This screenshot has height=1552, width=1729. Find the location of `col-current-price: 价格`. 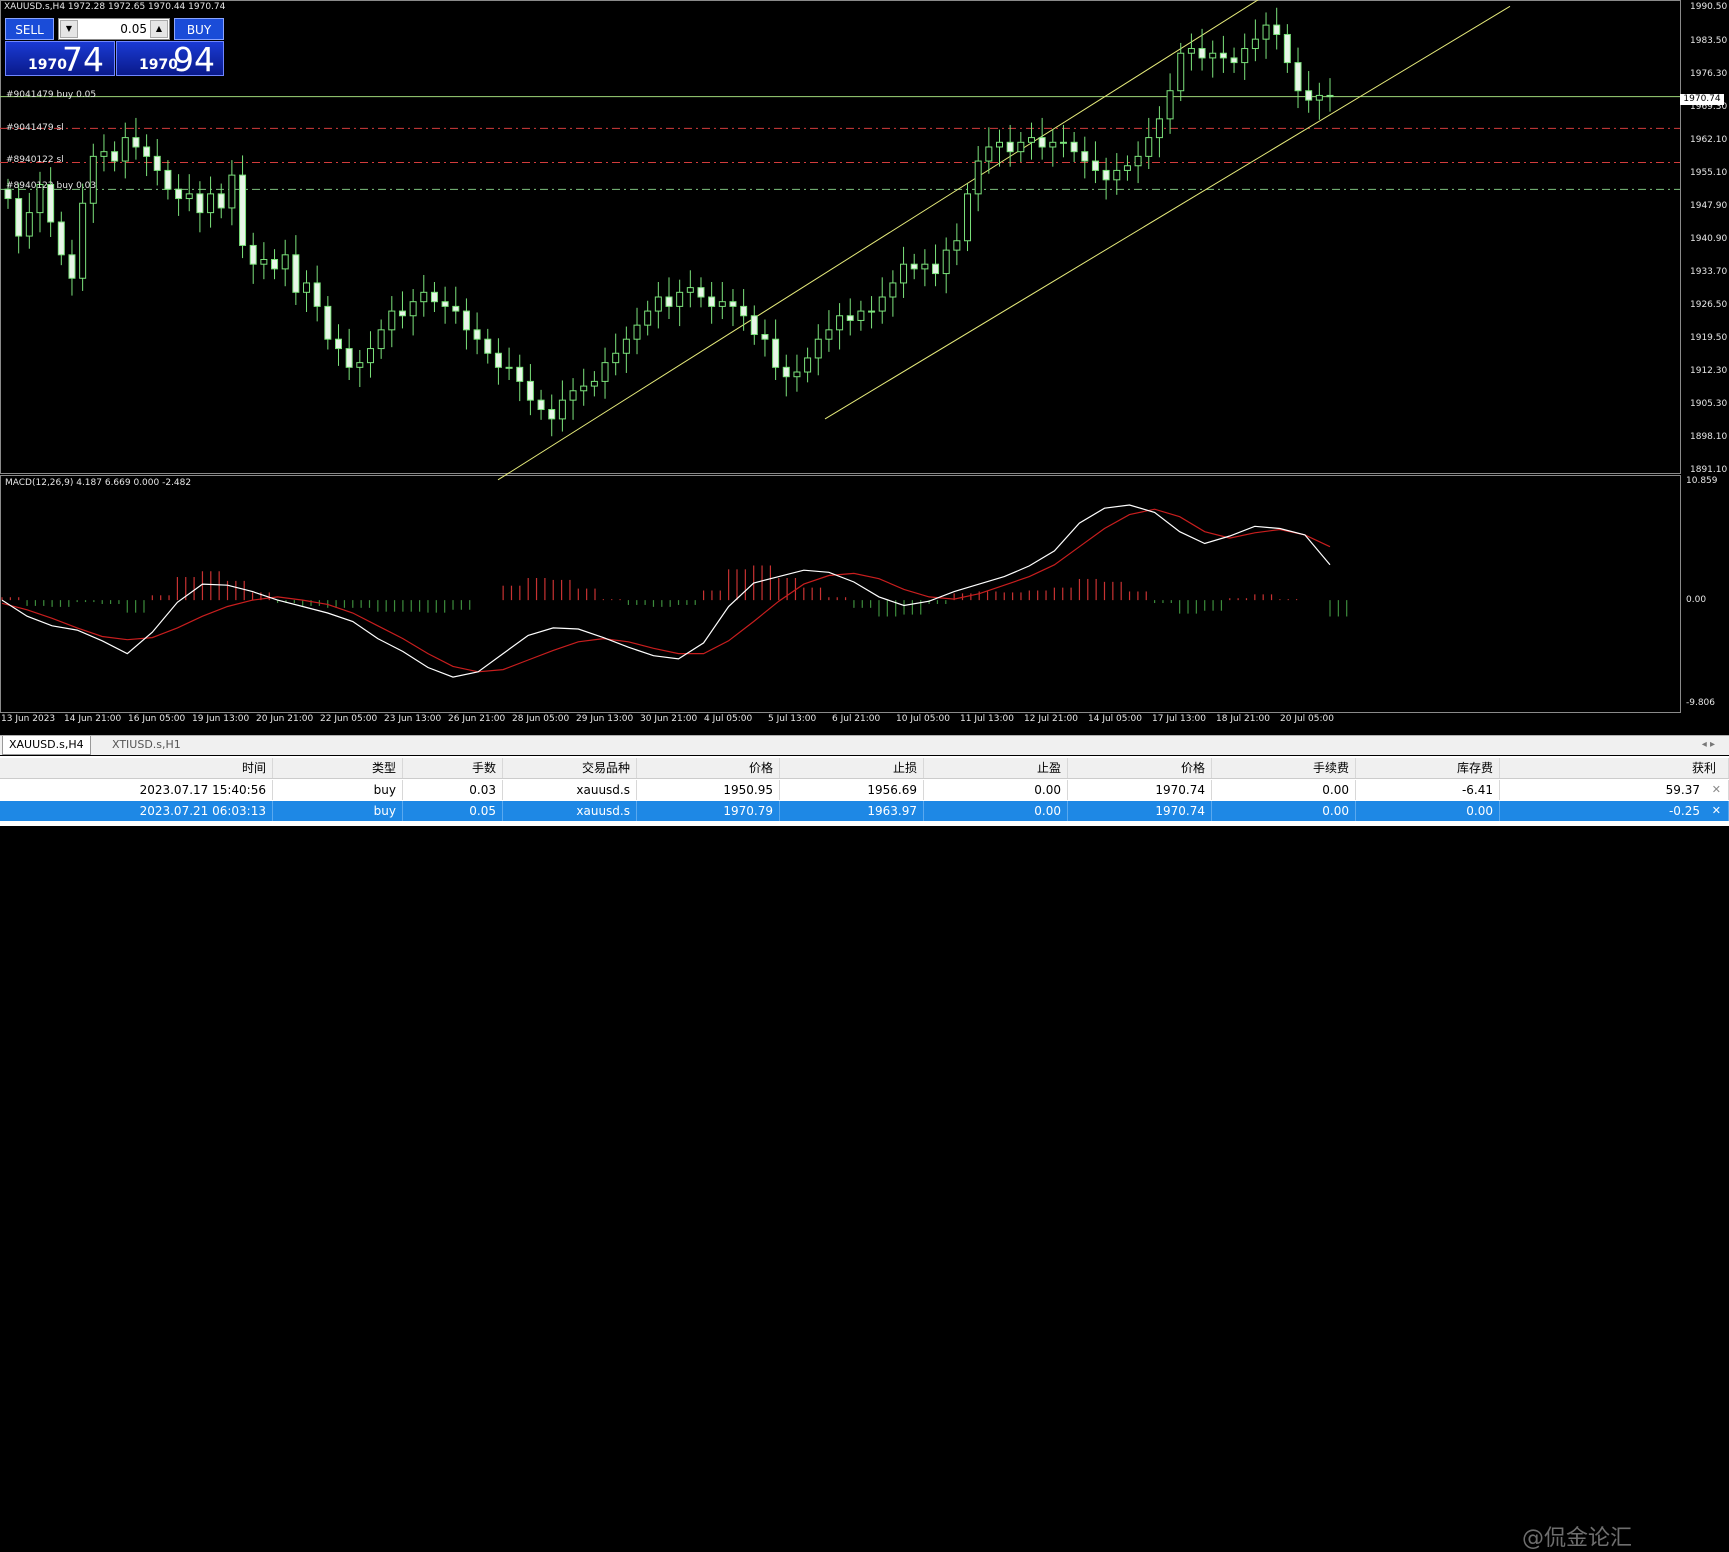

col-current-price: 价格 is located at coordinates (1140, 768).